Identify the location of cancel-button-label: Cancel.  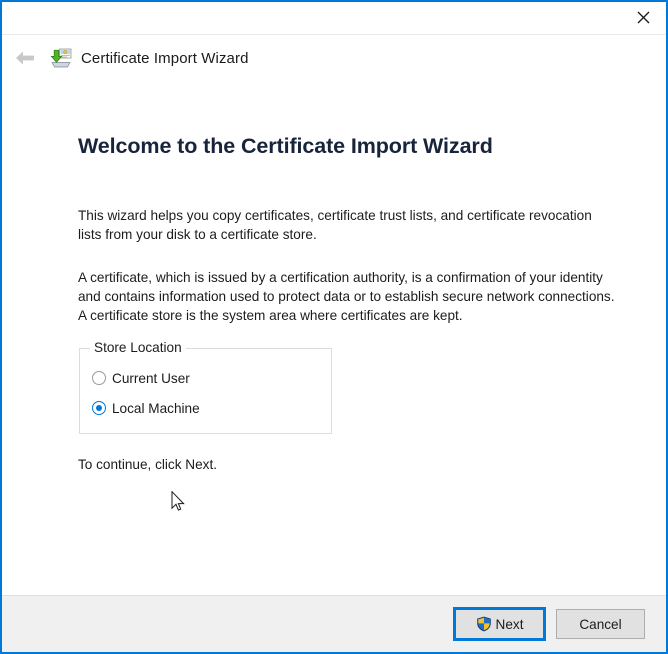
(600, 624).